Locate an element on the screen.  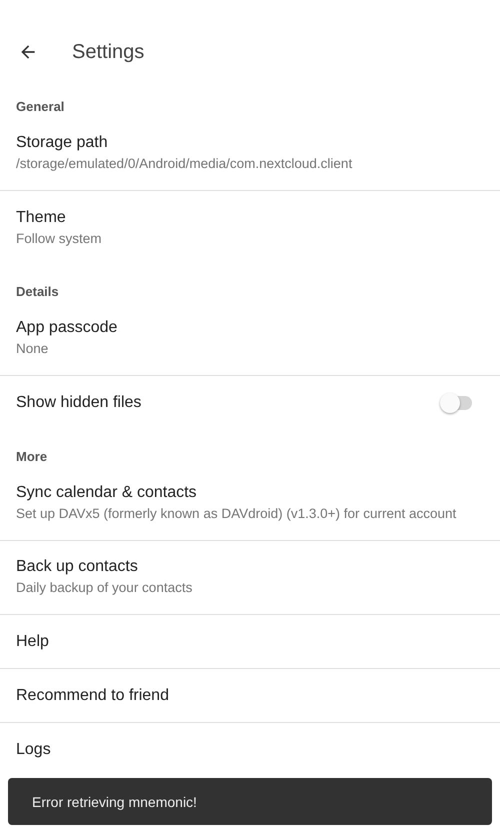
preference-title: Help is located at coordinates (33, 641).